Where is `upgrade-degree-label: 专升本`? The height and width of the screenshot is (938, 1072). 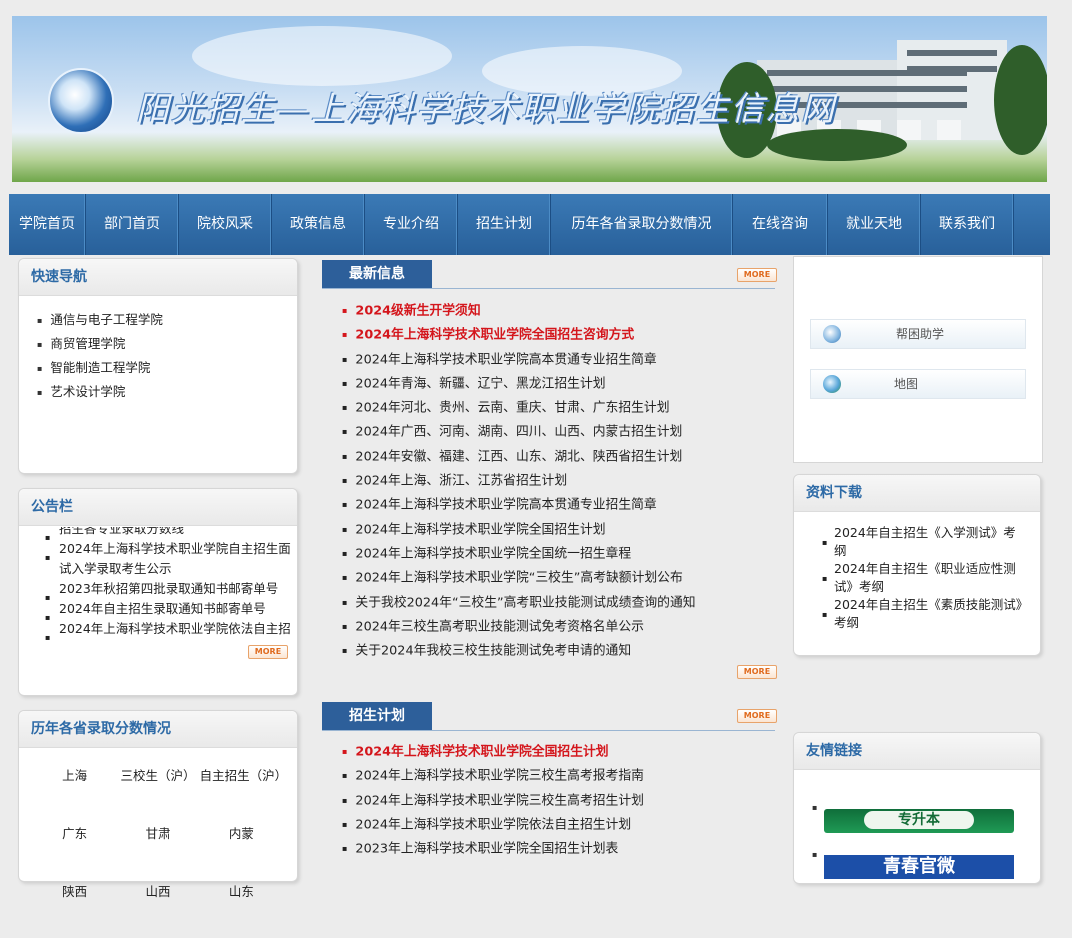
upgrade-degree-label: 专升本 is located at coordinates (919, 820).